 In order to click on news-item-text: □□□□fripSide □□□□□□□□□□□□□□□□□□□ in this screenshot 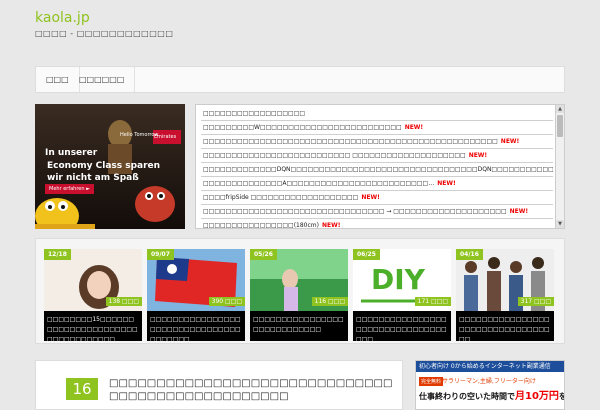, I will do `click(281, 197)`.